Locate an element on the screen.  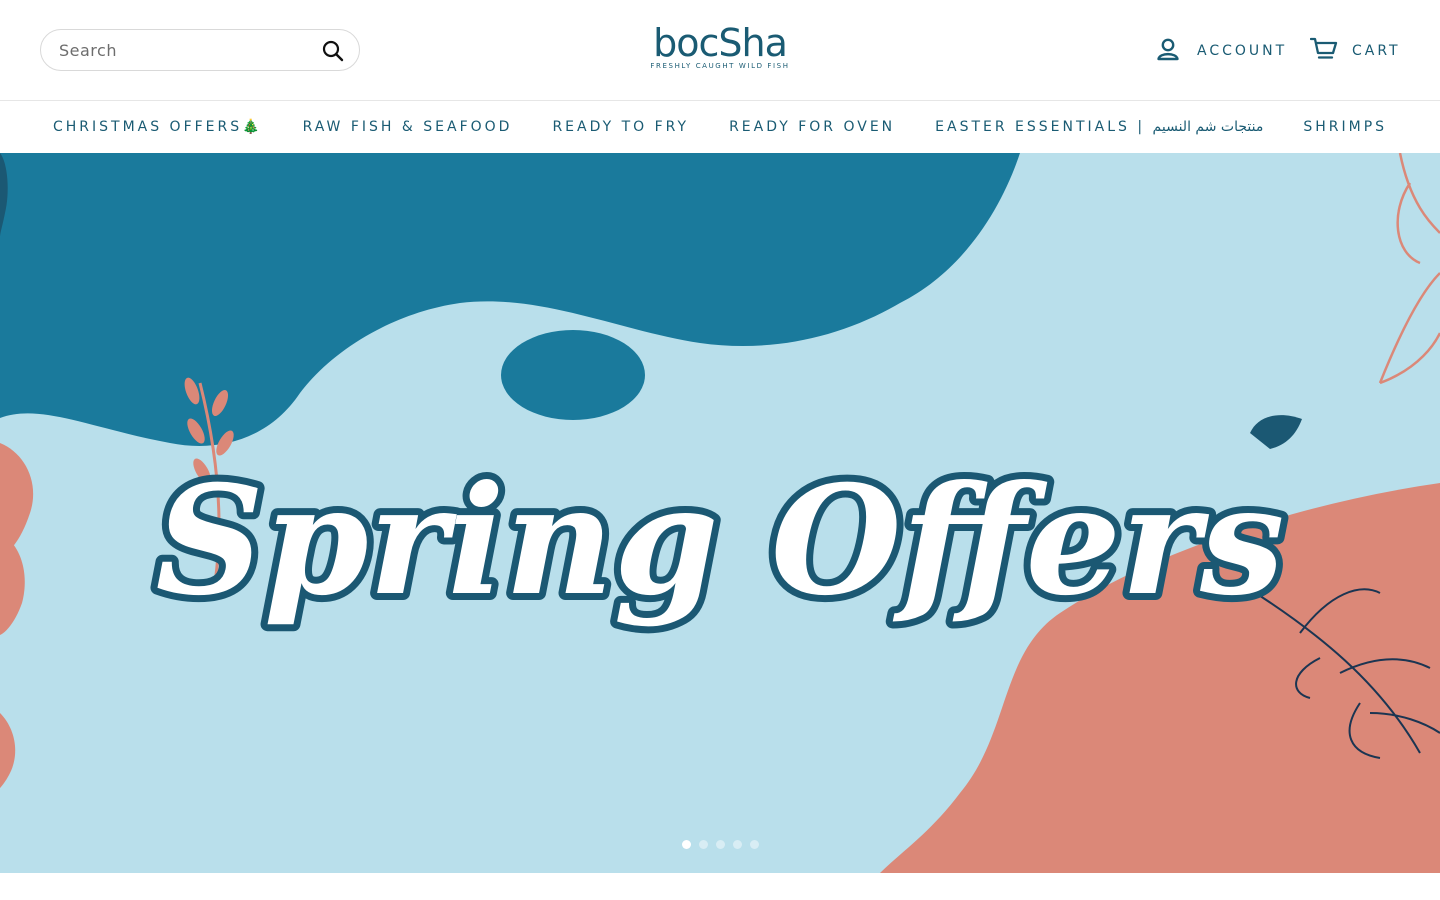
nav-item-shrimps: SHRIMPS is located at coordinates (1345, 127).